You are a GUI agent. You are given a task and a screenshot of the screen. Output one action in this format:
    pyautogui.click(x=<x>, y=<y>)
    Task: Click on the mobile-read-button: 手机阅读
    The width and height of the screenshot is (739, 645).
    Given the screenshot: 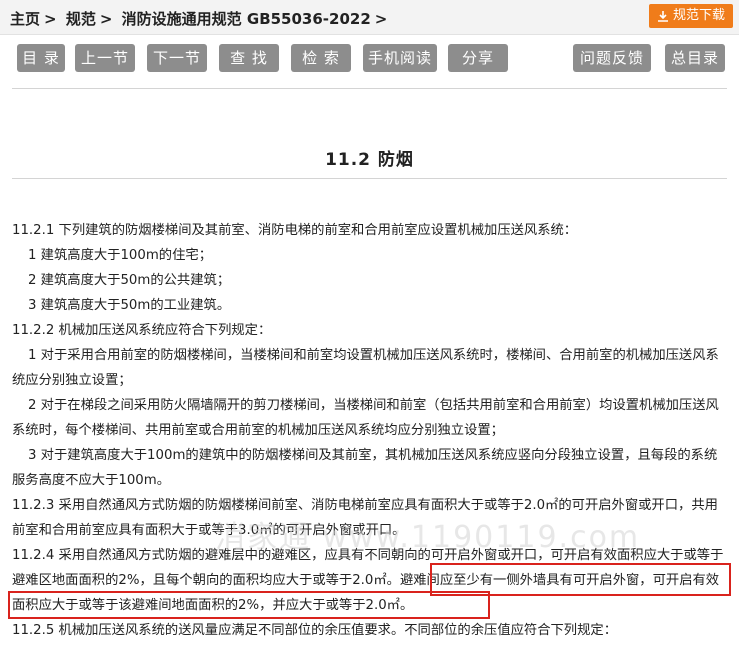 What is the action you would take?
    pyautogui.click(x=400, y=58)
    